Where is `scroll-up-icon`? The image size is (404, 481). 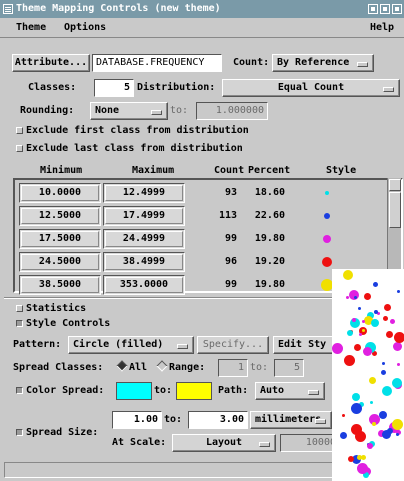
scroll-up-icon is located at coordinates (395, 185).